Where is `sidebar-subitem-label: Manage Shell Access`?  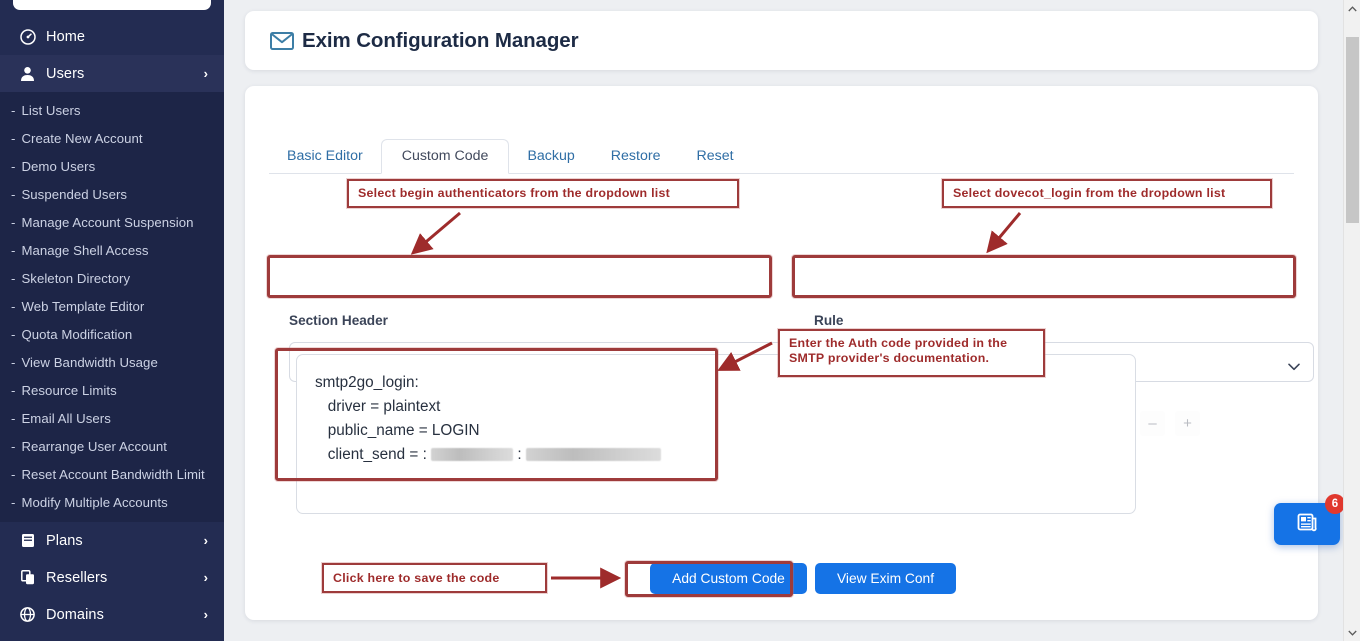 sidebar-subitem-label: Manage Shell Access is located at coordinates (85, 250).